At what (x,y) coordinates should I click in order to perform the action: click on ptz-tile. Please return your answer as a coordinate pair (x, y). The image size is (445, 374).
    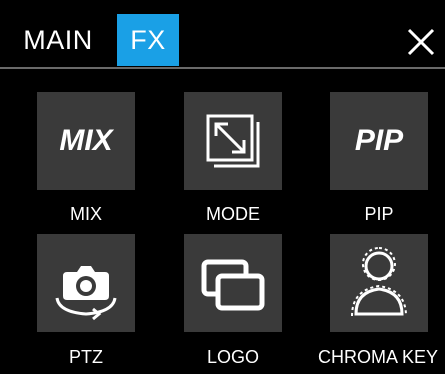
    Looking at the image, I should click on (86, 283).